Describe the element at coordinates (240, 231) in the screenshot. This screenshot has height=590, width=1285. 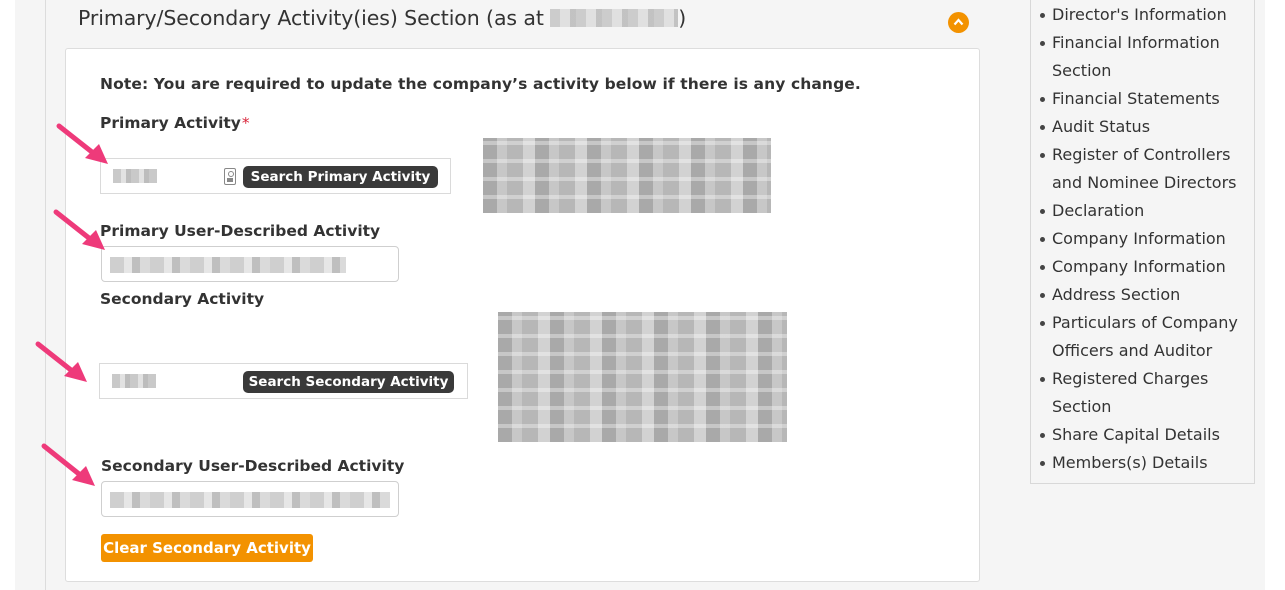
I see `primary-user-described-label: Primary User-Described Activity` at that location.